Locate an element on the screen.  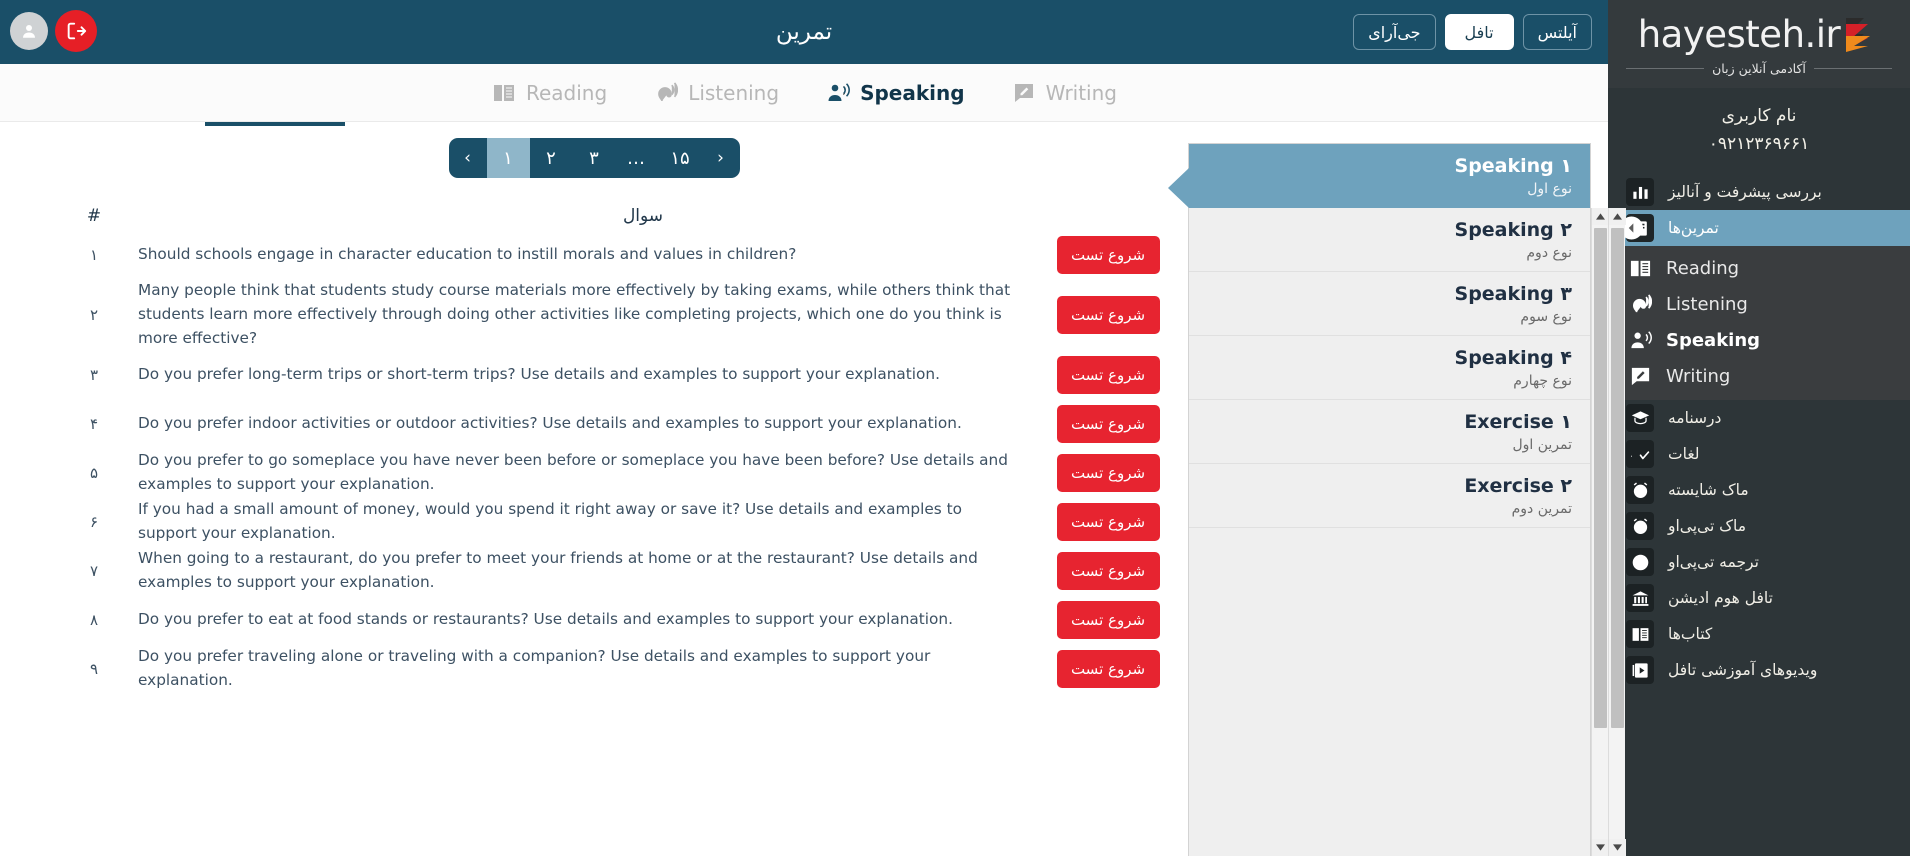
sidebar-item-books: کتاب‌ها is located at coordinates (1759, 634).